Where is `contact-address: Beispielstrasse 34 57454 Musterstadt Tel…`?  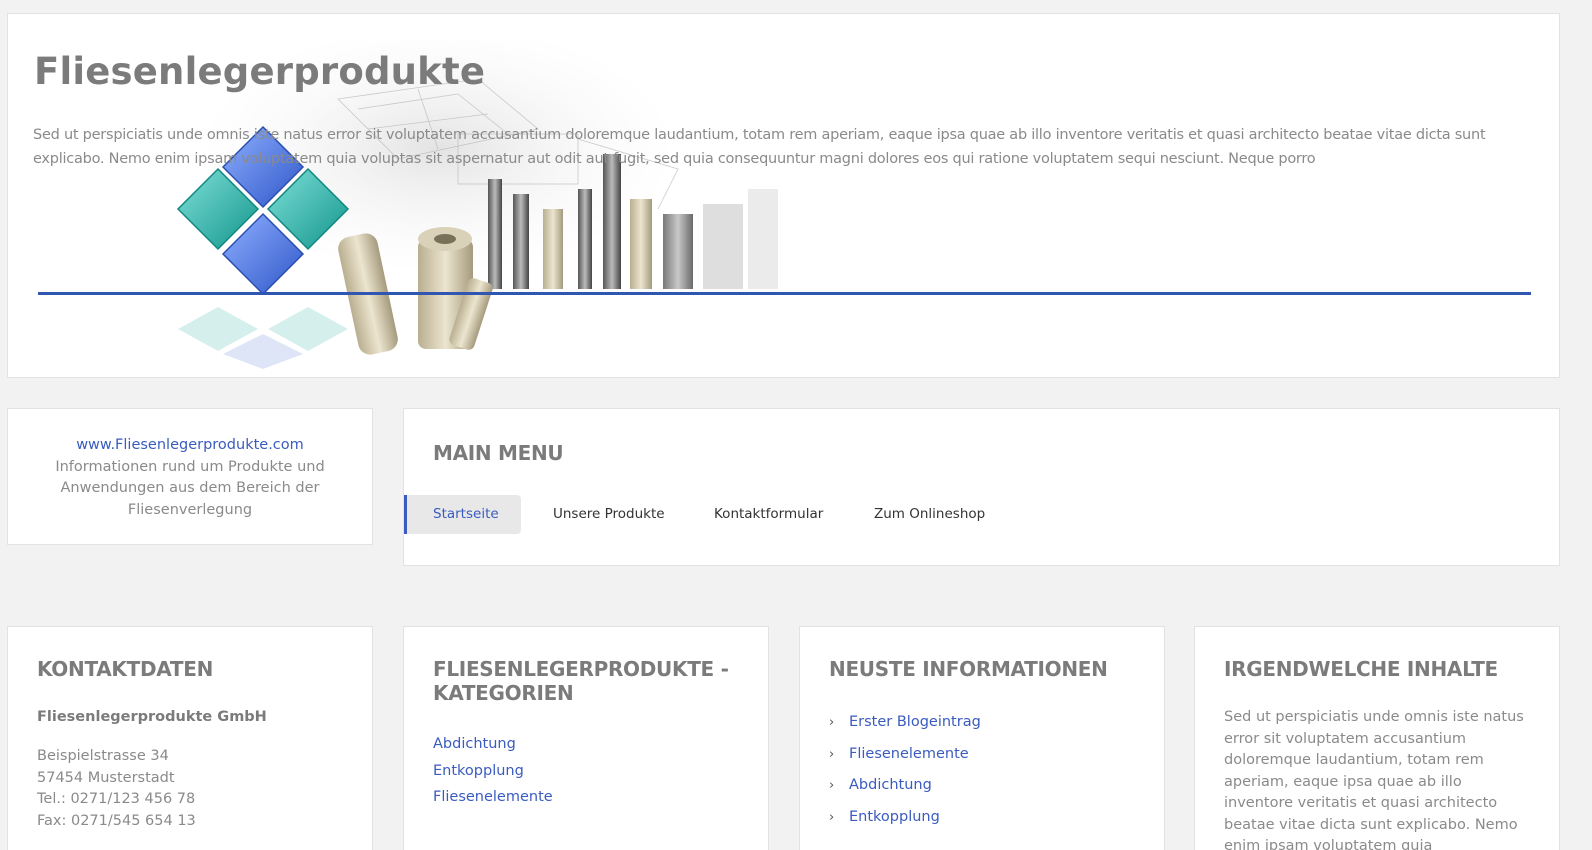
contact-address: Beispielstrasse 34 57454 Musterstadt Tel… is located at coordinates (190, 789).